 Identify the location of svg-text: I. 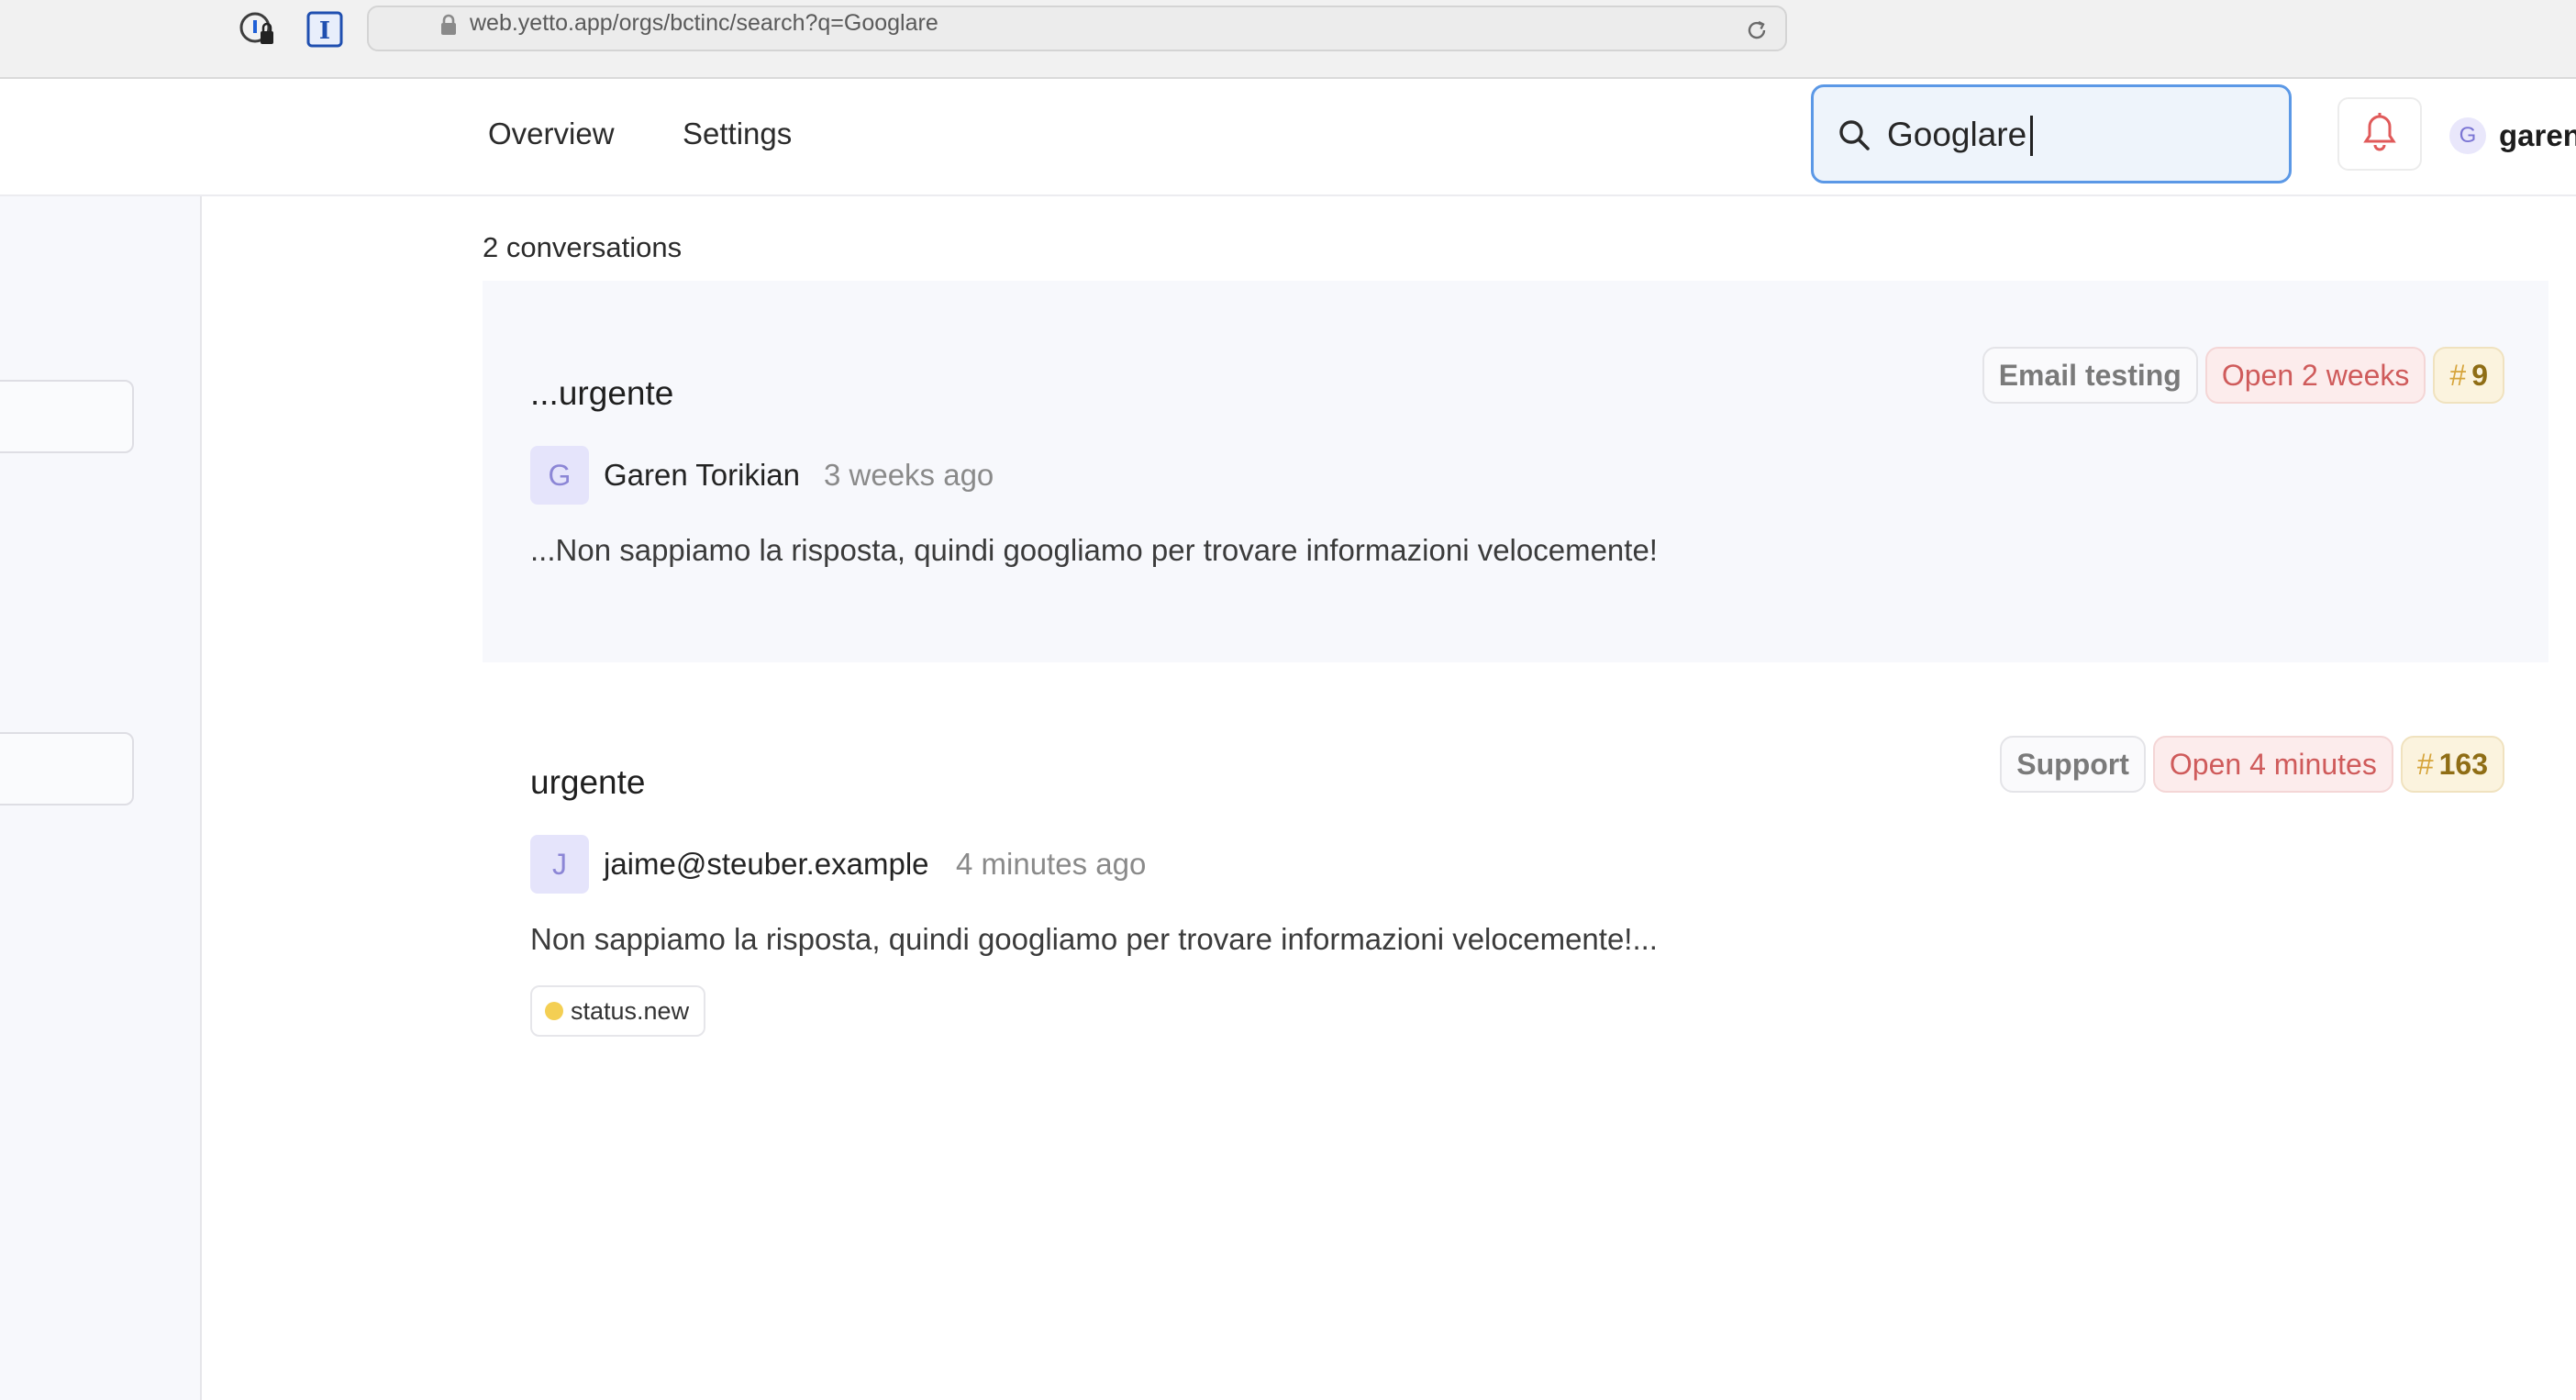
(324, 31).